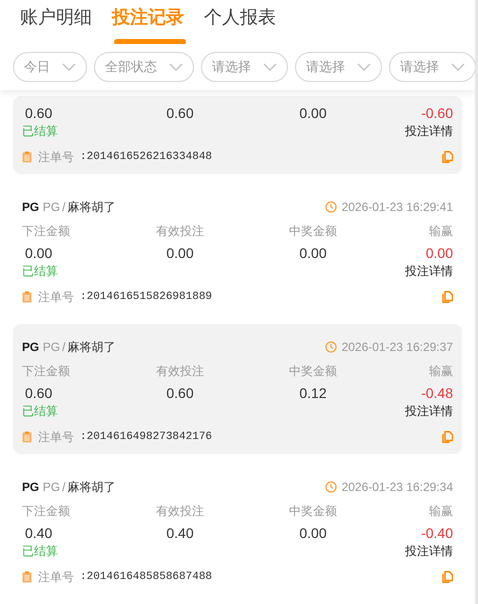 This screenshot has height=604, width=478. Describe the element at coordinates (436, 113) in the screenshot. I see `amount-value: -0.60` at that location.